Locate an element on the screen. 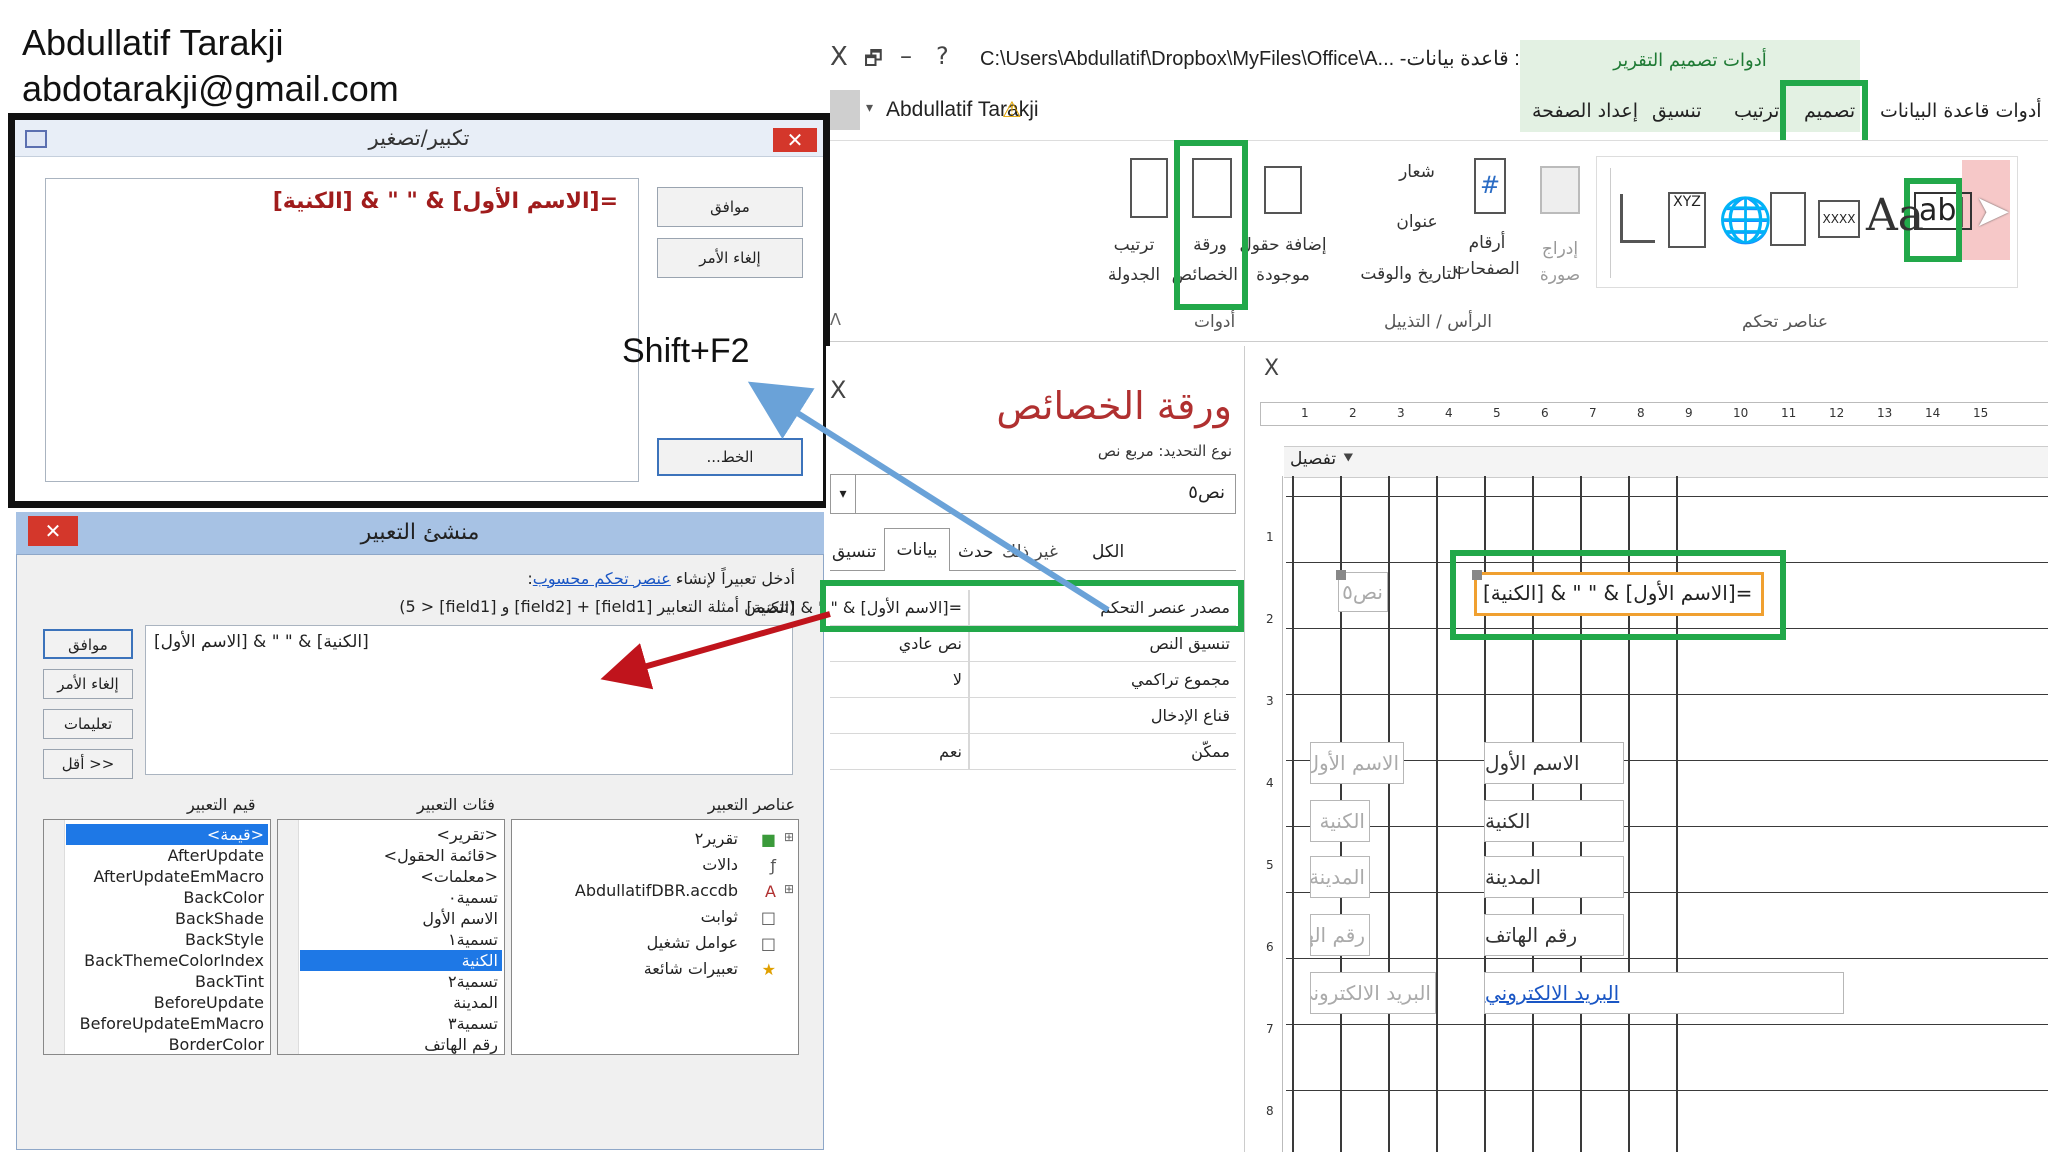  annotation-arrows is located at coordinates (855, 535).